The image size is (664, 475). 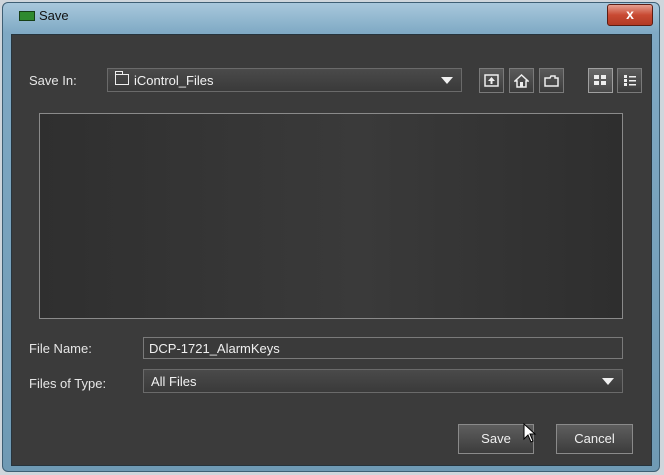 I want to click on up-folder-icon, so click(x=491, y=80).